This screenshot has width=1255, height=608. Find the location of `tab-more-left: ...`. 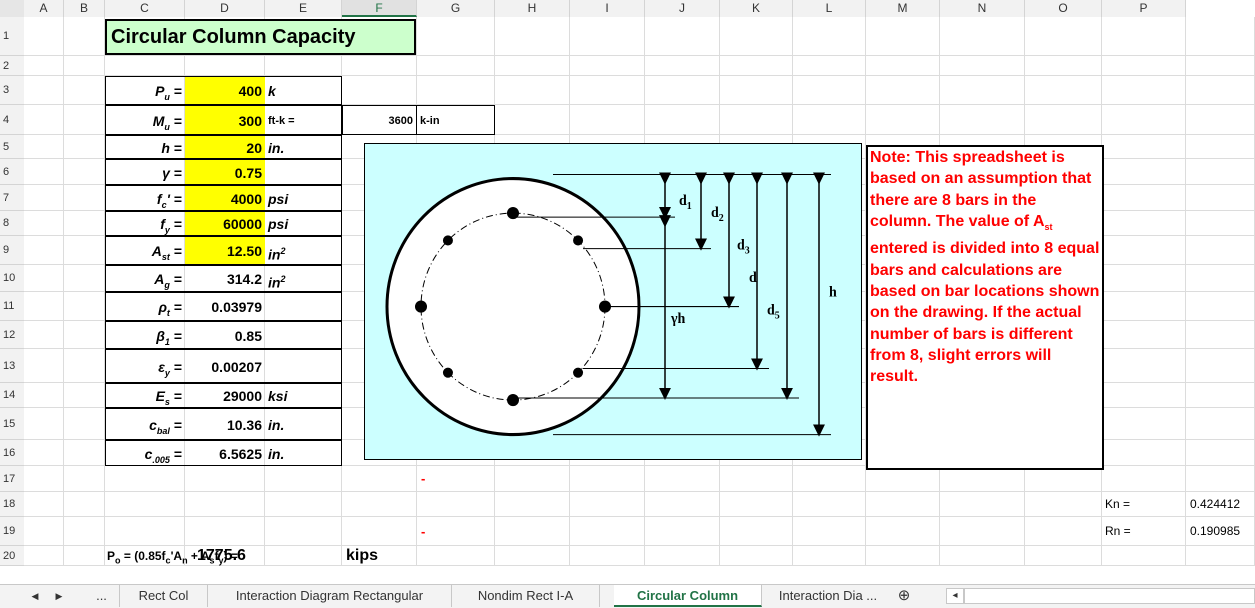

tab-more-left: ... is located at coordinates (102, 596).